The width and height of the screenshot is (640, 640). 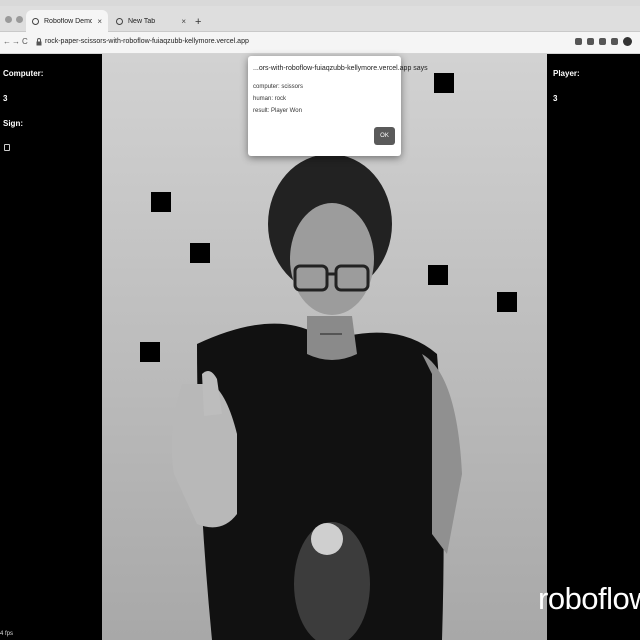 What do you see at coordinates (35, 21) in the screenshot?
I see `roboflow-favicon-icon` at bounding box center [35, 21].